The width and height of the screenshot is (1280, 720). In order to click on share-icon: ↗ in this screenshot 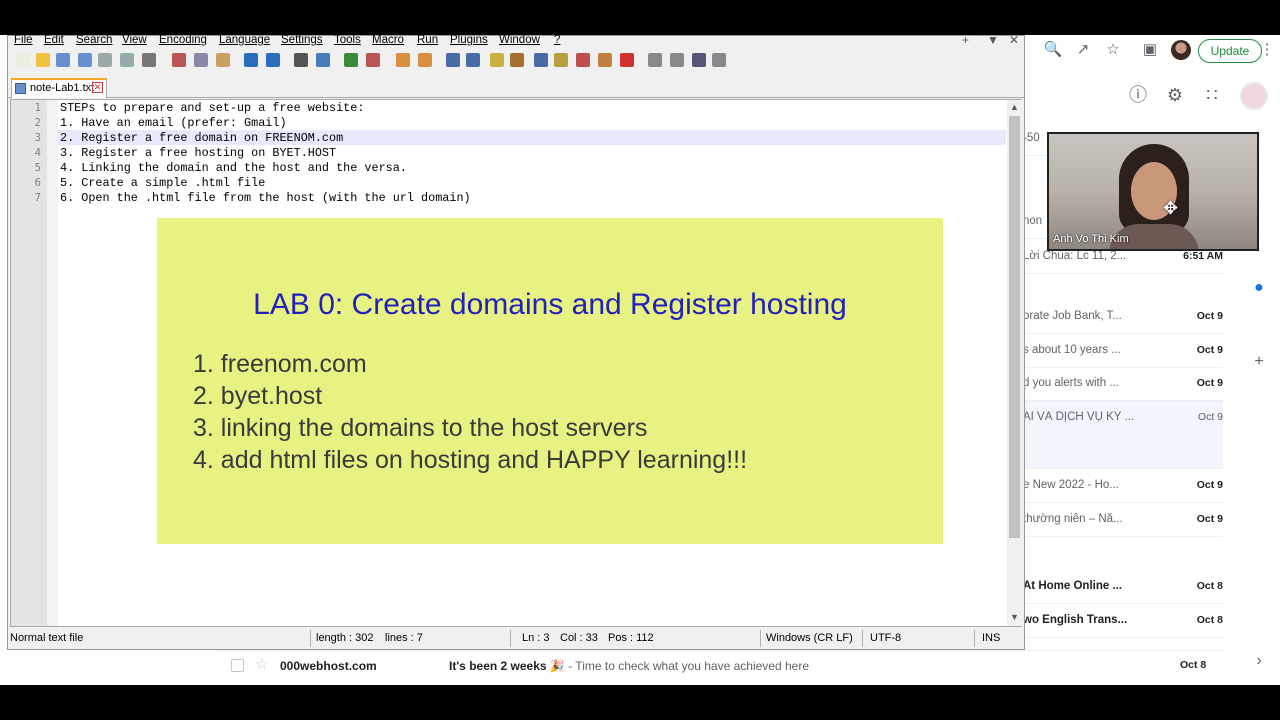, I will do `click(1083, 50)`.